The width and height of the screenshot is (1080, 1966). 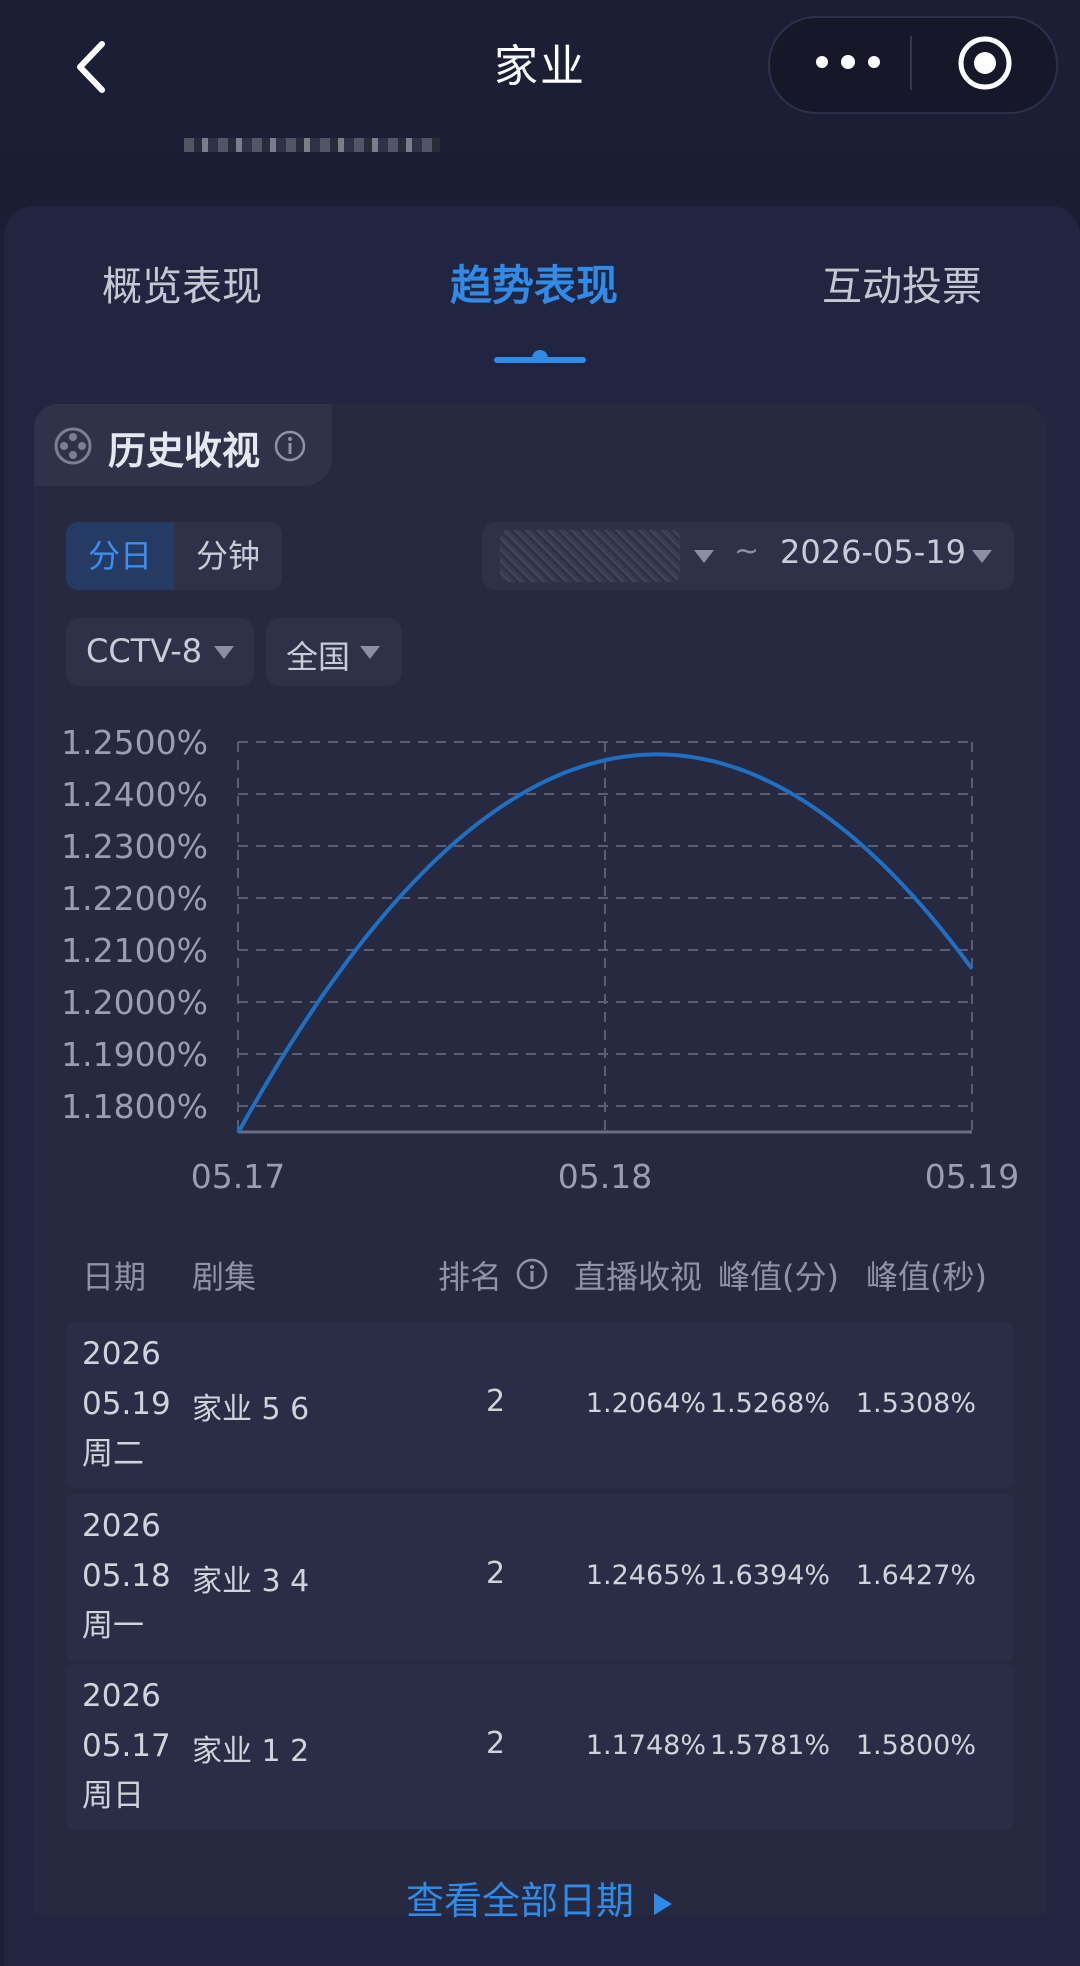 What do you see at coordinates (915, 1745) in the screenshot?
I see `row-peak-sec: 1.5800%` at bounding box center [915, 1745].